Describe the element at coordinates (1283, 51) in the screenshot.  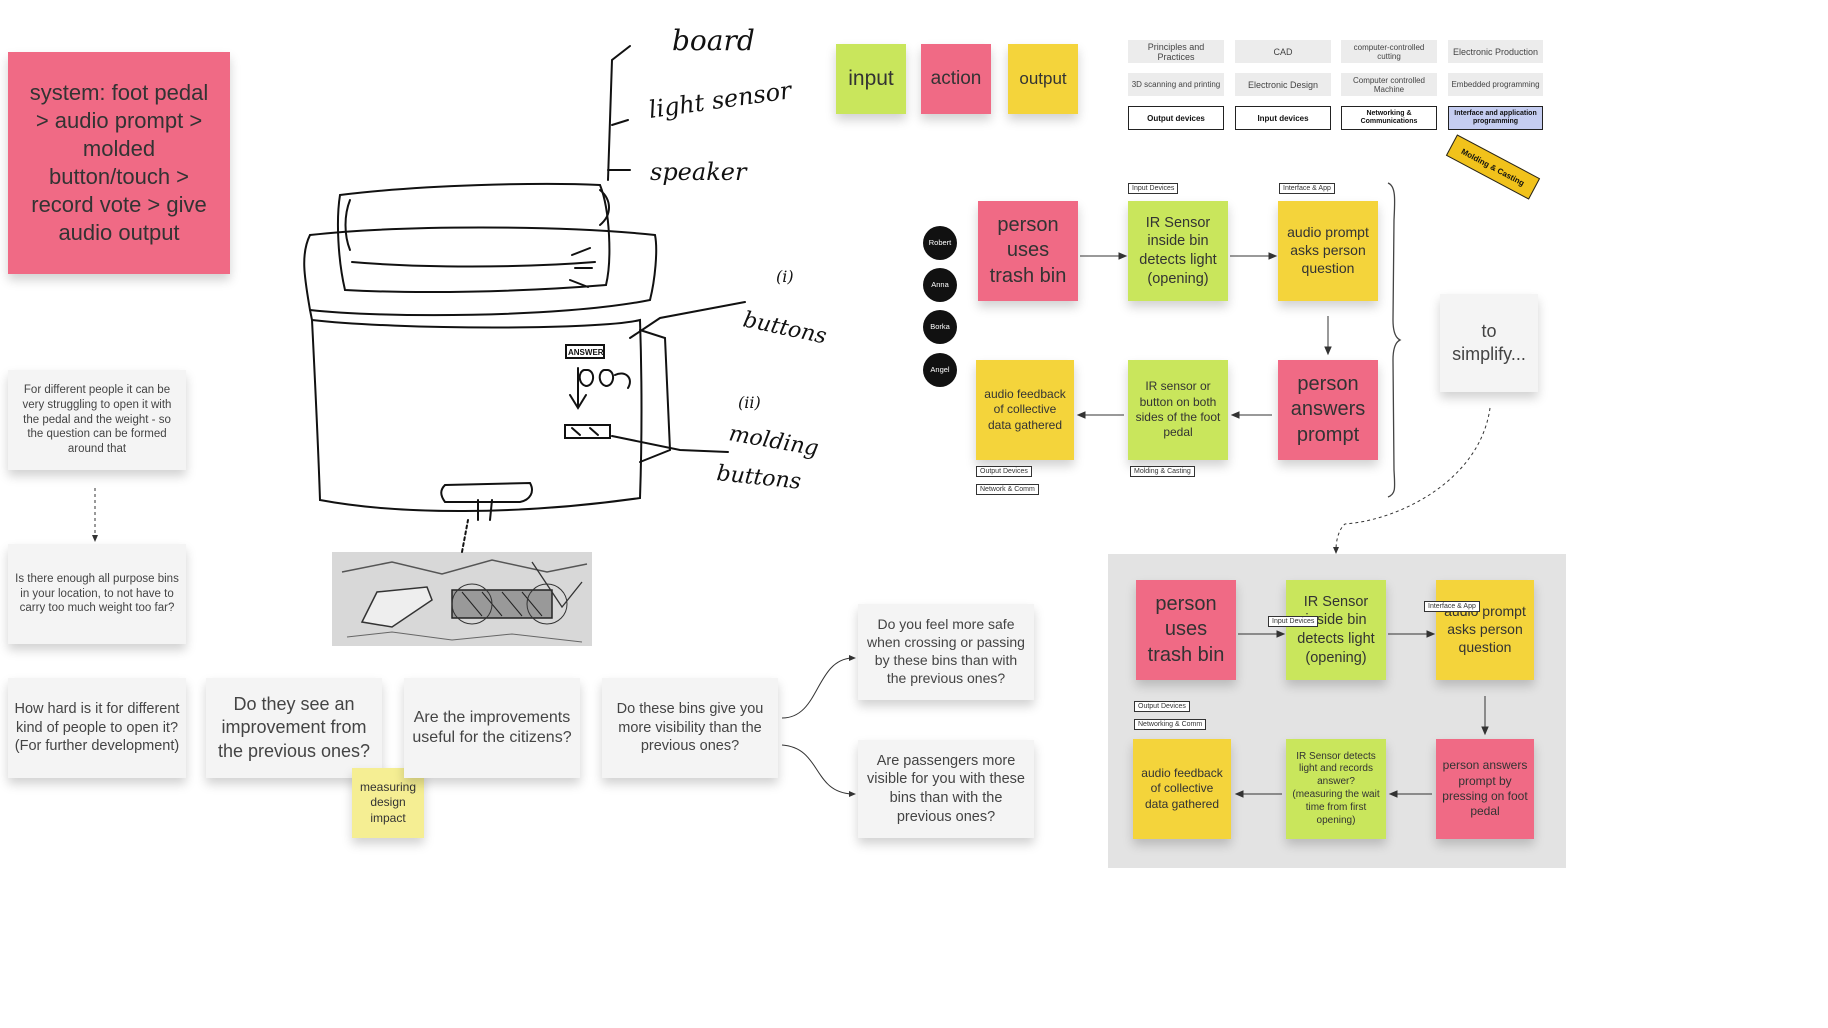
I see `topic-cad: CAD` at that location.